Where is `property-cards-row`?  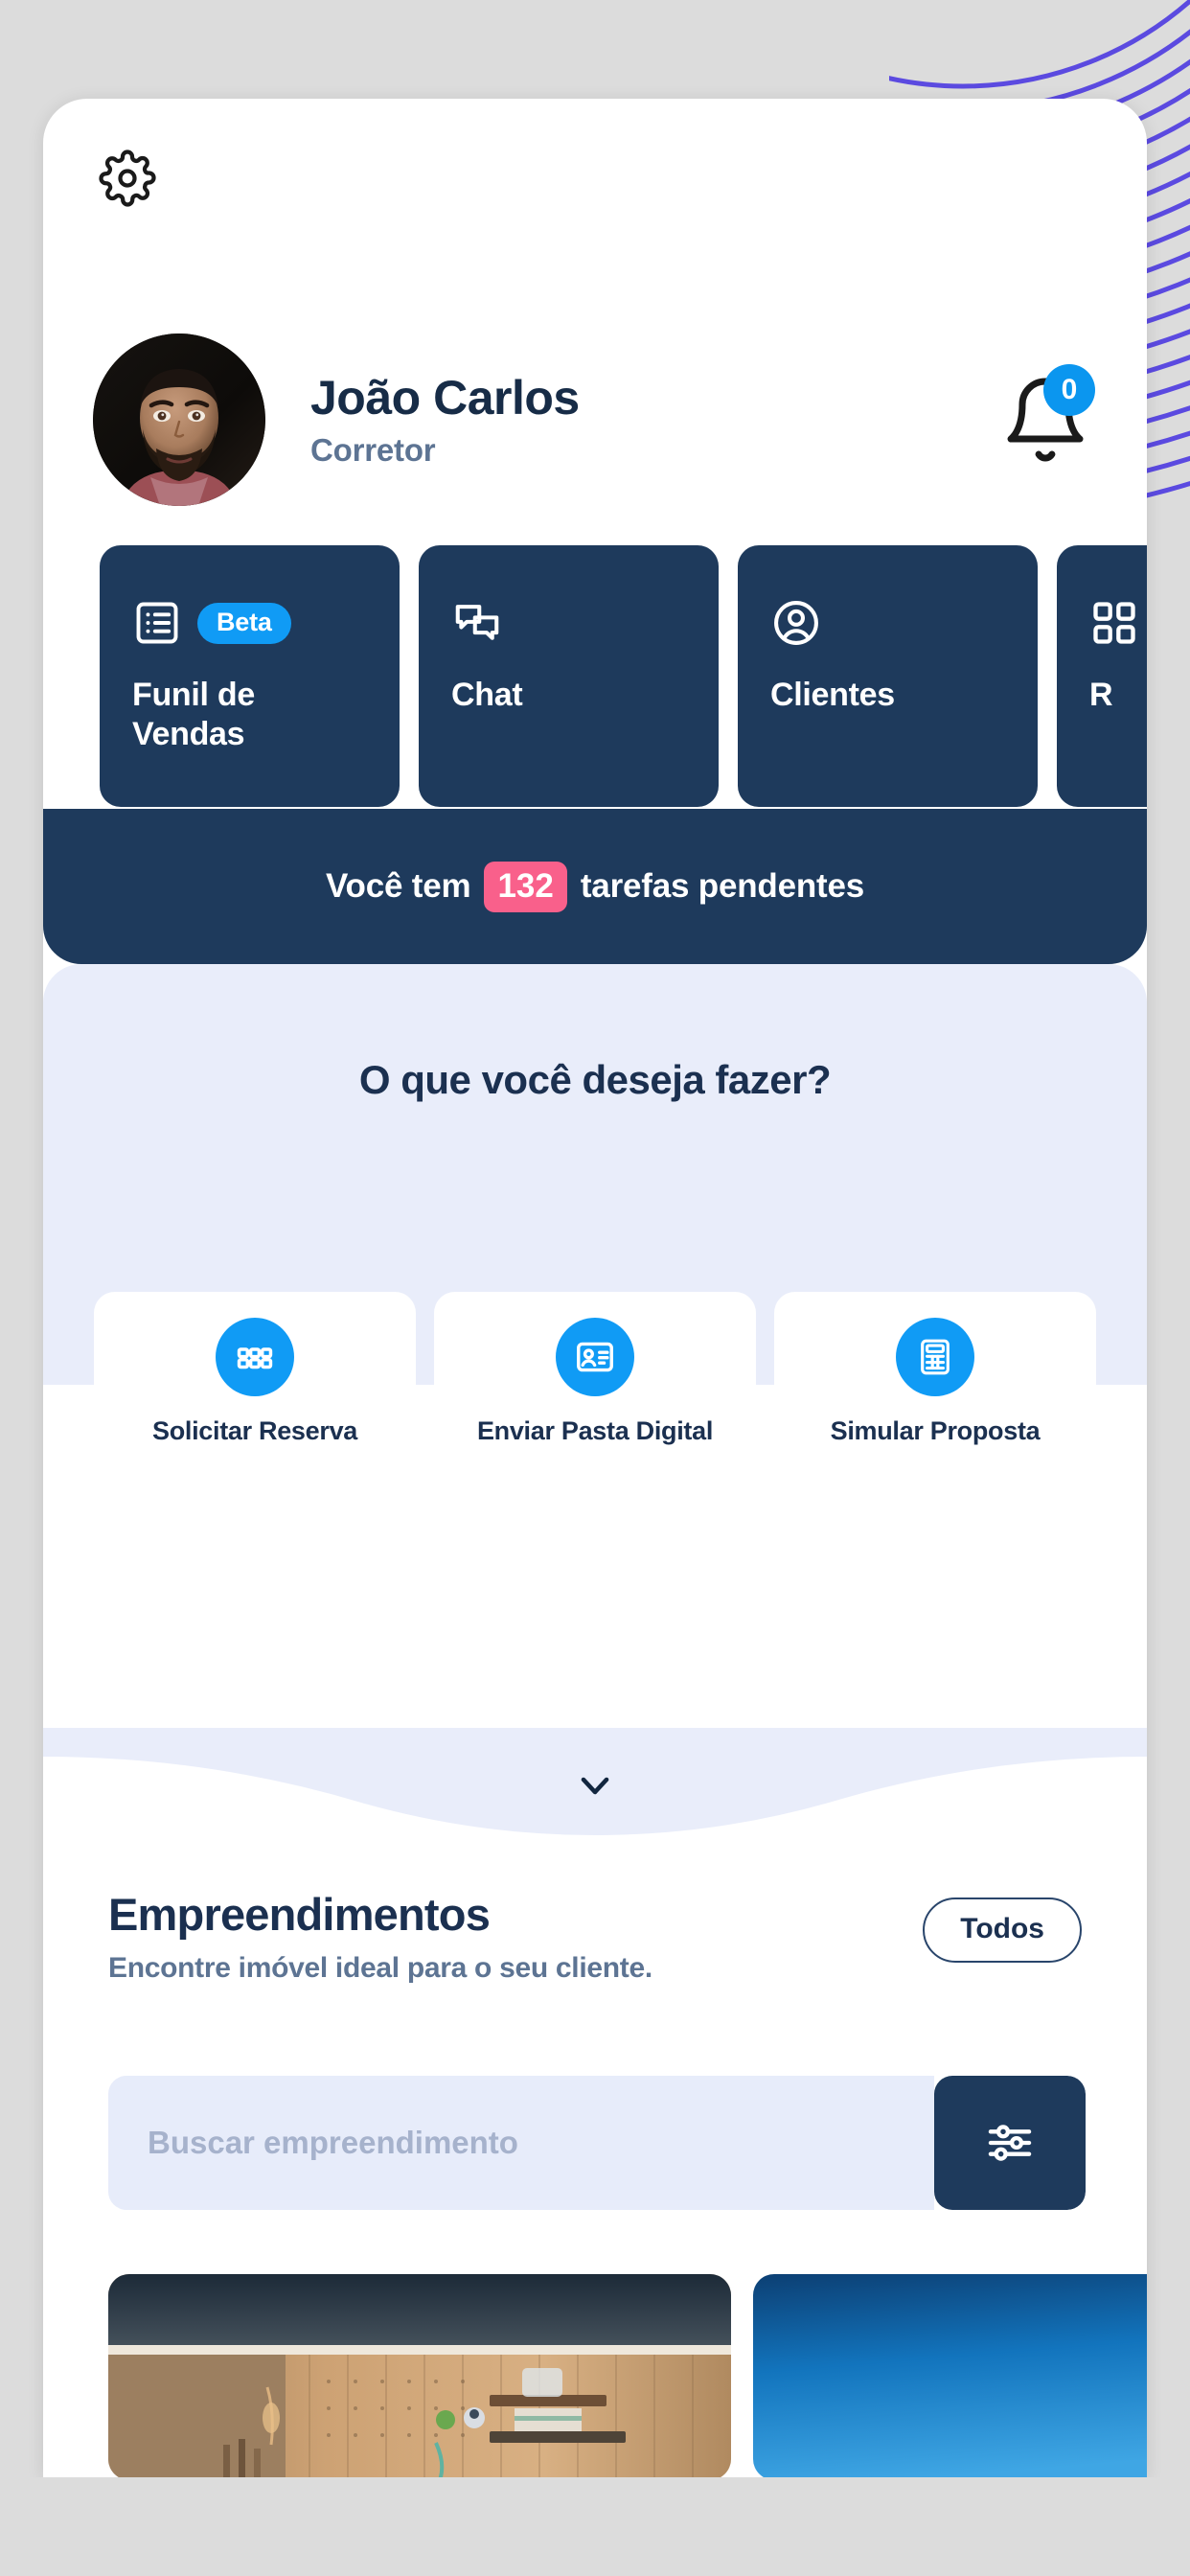
property-cards-row is located at coordinates (627, 2375).